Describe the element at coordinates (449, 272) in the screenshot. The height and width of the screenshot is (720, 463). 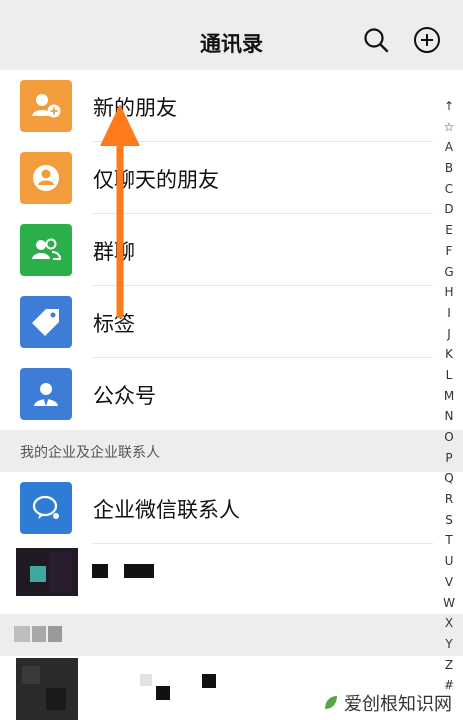
I see `alphabet-index-item: G` at that location.